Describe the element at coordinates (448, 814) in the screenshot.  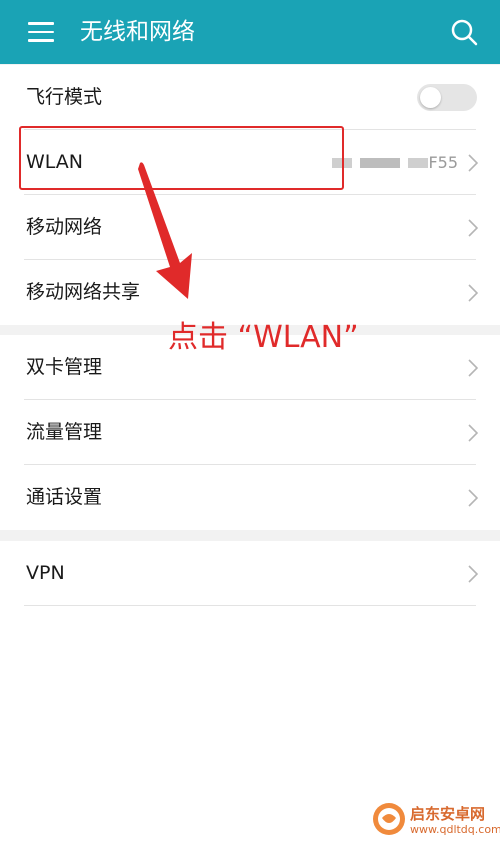
I see `watermark-name: 启东安卓网` at that location.